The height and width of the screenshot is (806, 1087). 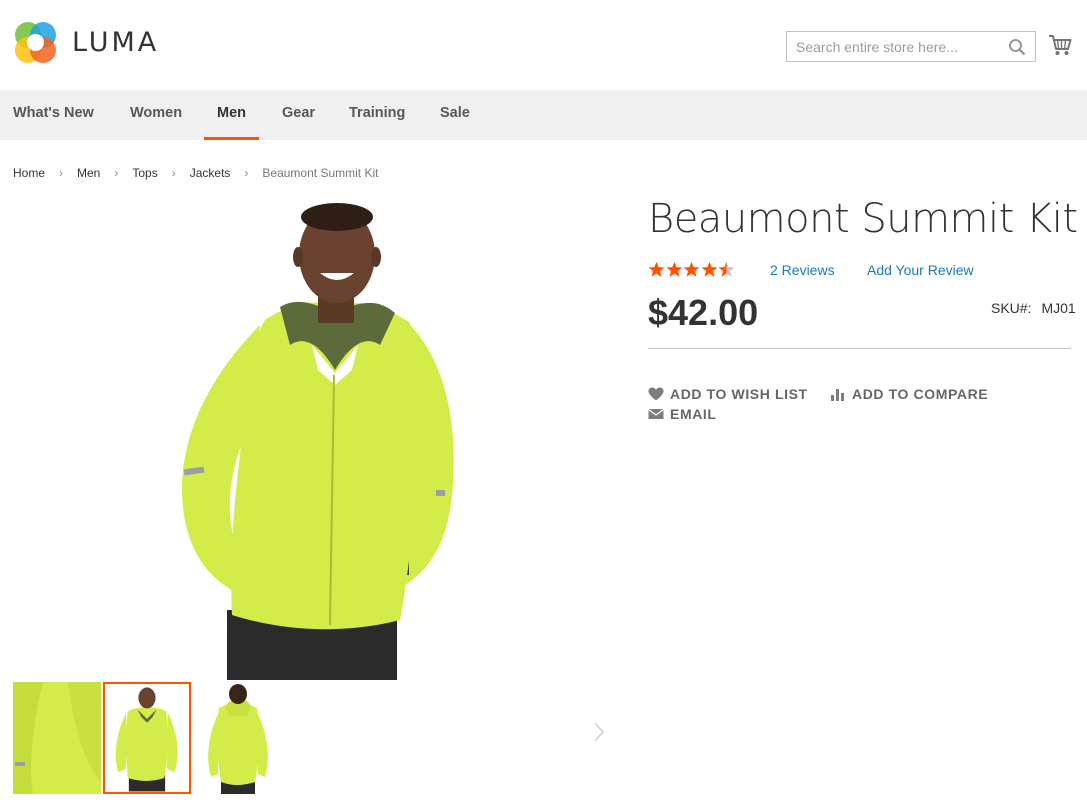 What do you see at coordinates (703, 312) in the screenshot?
I see `product-price: $42.00` at bounding box center [703, 312].